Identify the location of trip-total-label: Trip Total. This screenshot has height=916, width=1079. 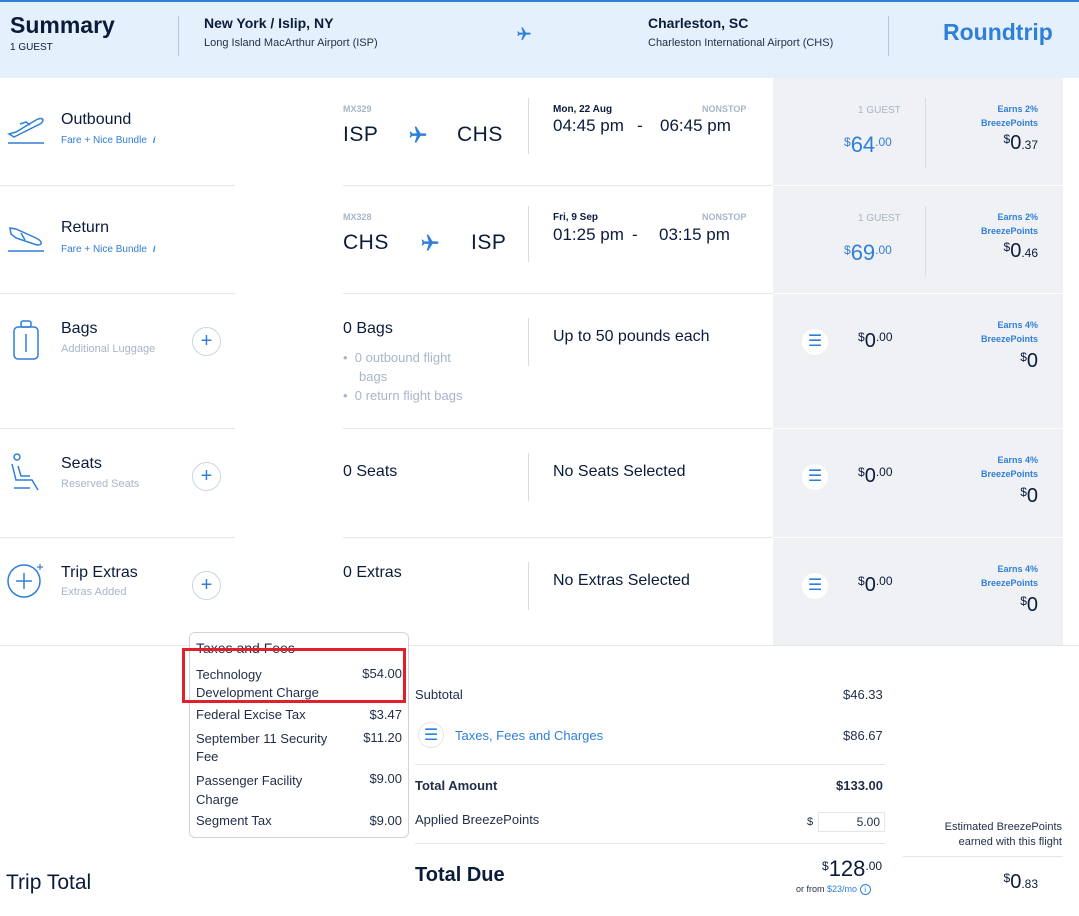
(49, 882).